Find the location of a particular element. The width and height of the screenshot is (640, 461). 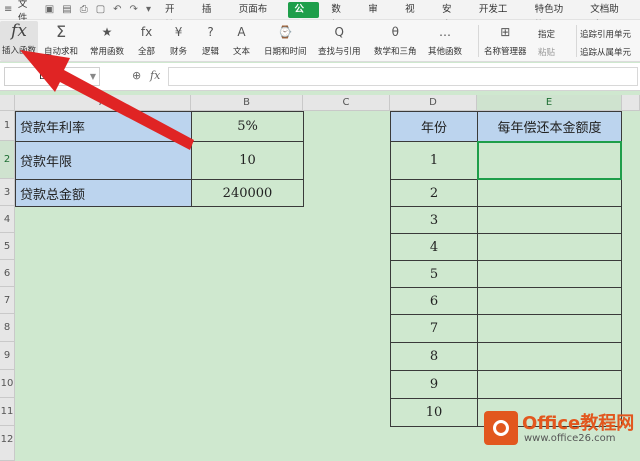

trace-precedents-button: 追踪引用单元 is located at coordinates (605, 34).